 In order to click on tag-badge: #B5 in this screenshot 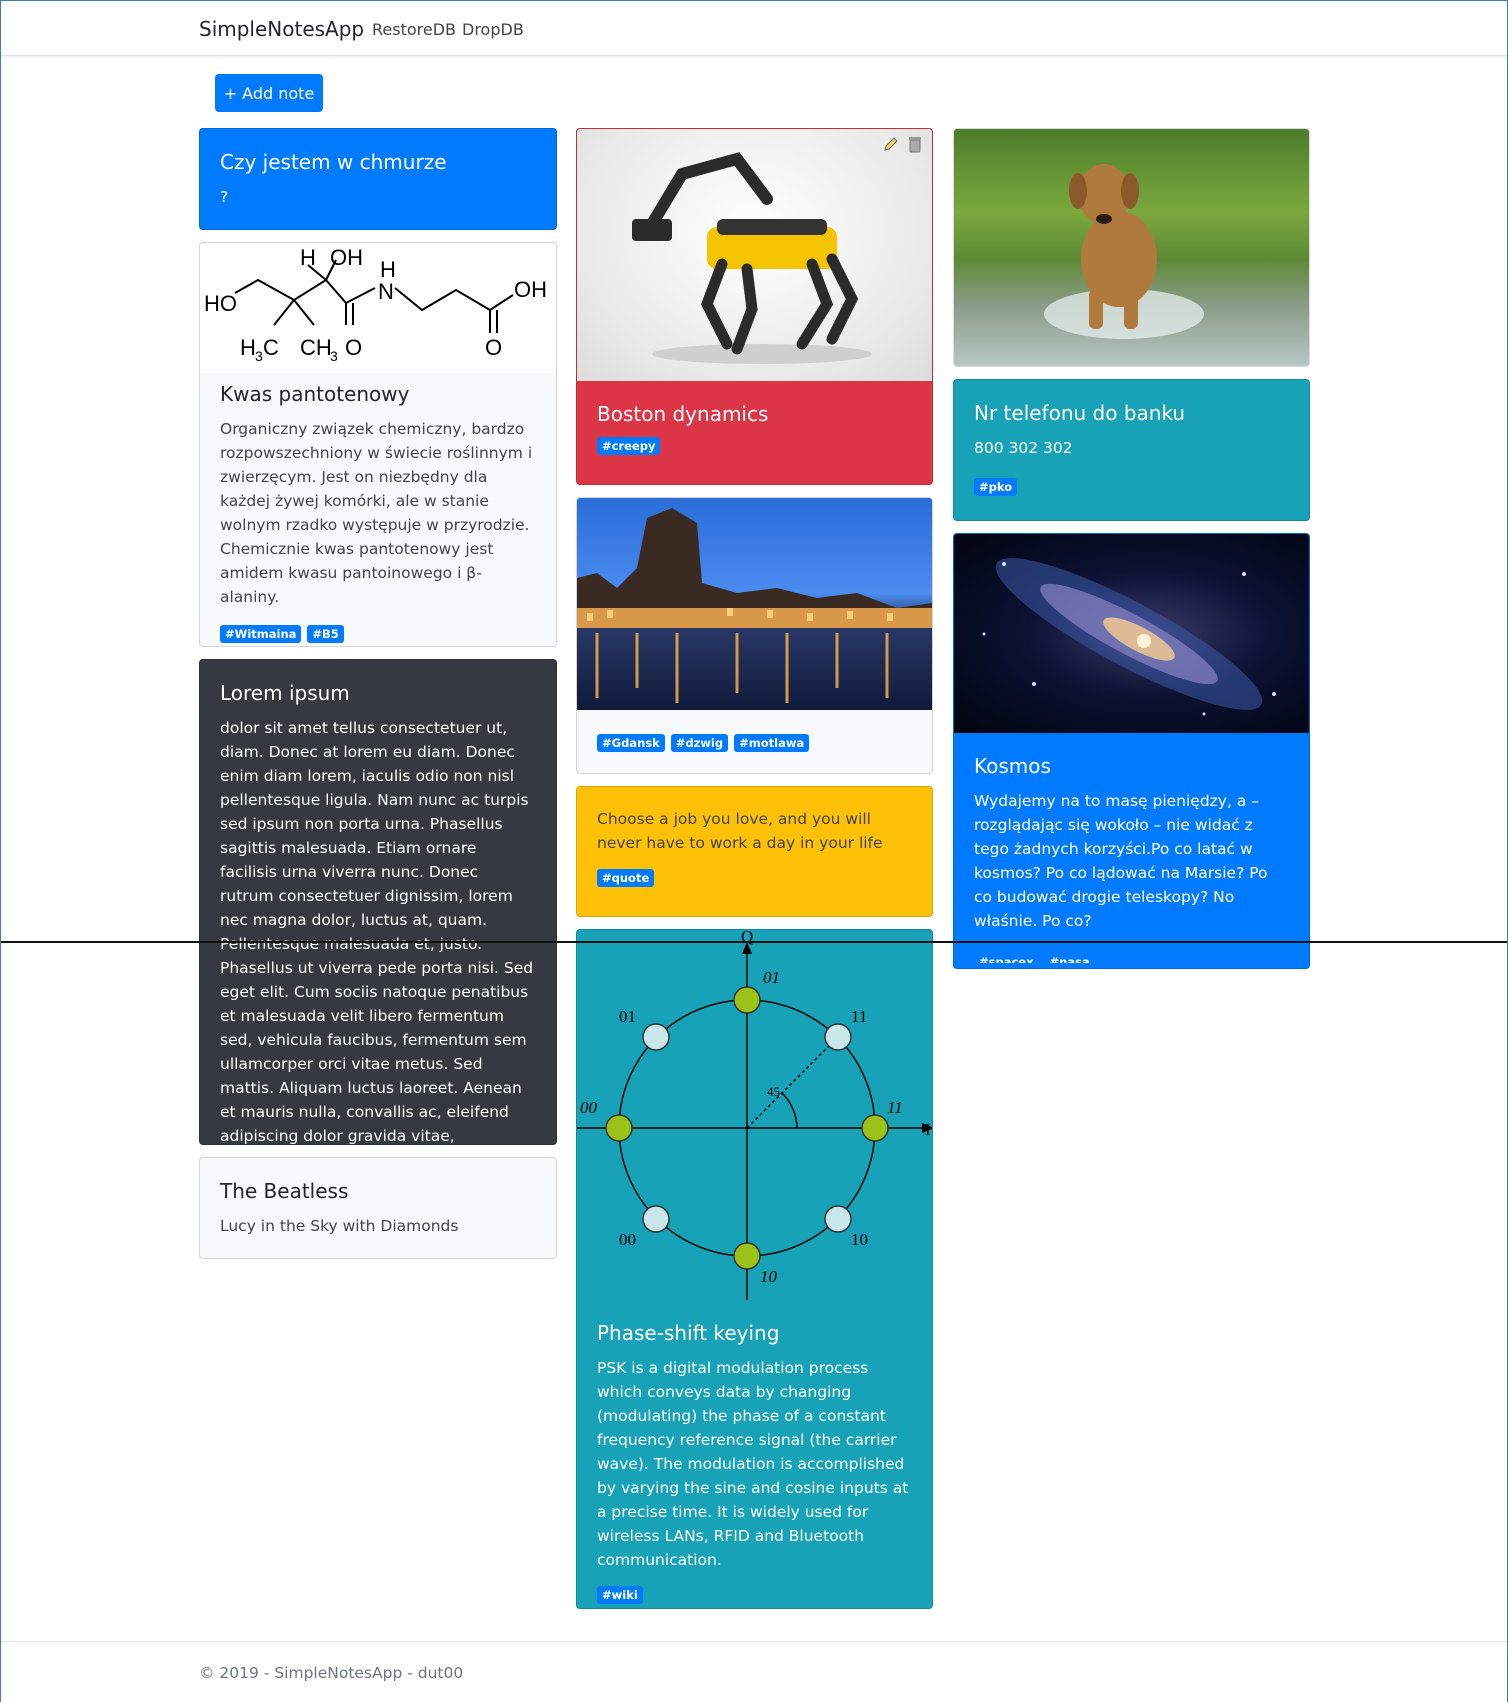, I will do `click(325, 634)`.